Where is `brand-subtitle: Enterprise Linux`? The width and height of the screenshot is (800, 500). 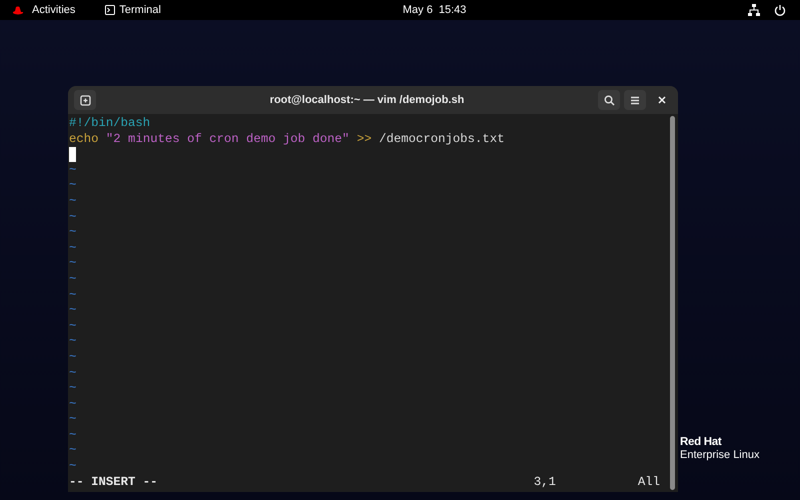 brand-subtitle: Enterprise Linux is located at coordinates (720, 455).